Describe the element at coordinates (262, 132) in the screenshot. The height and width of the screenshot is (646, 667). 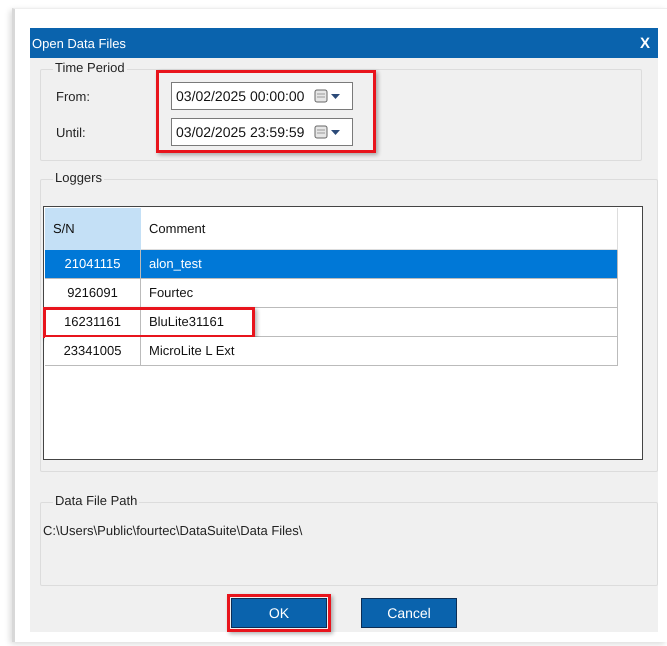
I see `date-time-picker: 03/02/2025 23:59:59` at that location.